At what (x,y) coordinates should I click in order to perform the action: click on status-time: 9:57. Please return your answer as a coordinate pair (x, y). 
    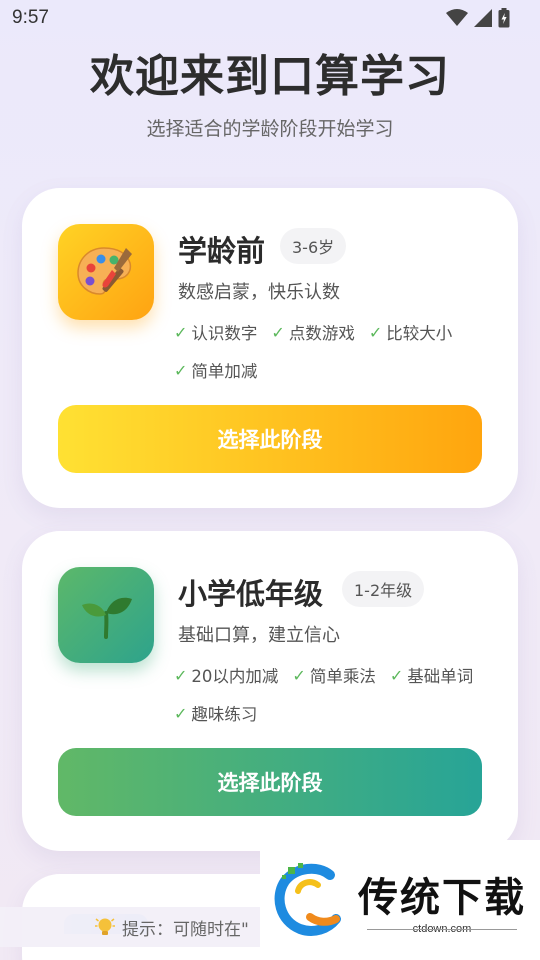
    Looking at the image, I should click on (30, 17).